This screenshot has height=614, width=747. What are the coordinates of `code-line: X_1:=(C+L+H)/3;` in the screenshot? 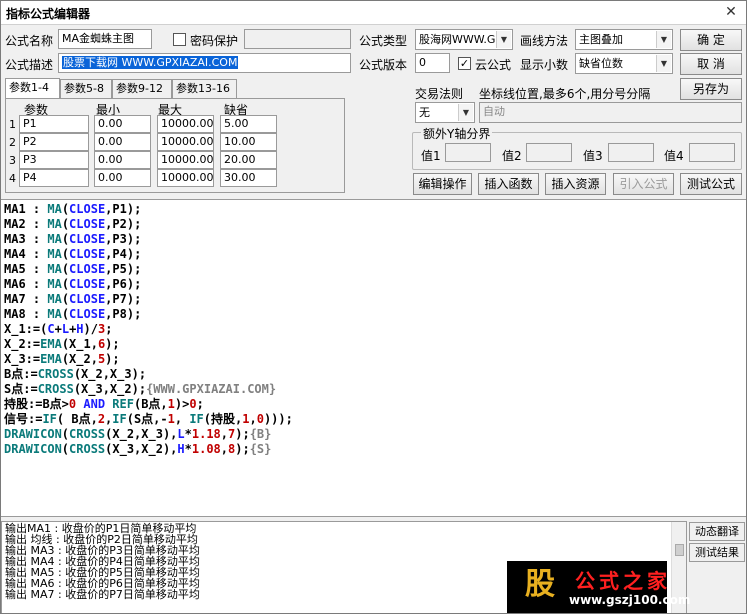 It's located at (375, 329).